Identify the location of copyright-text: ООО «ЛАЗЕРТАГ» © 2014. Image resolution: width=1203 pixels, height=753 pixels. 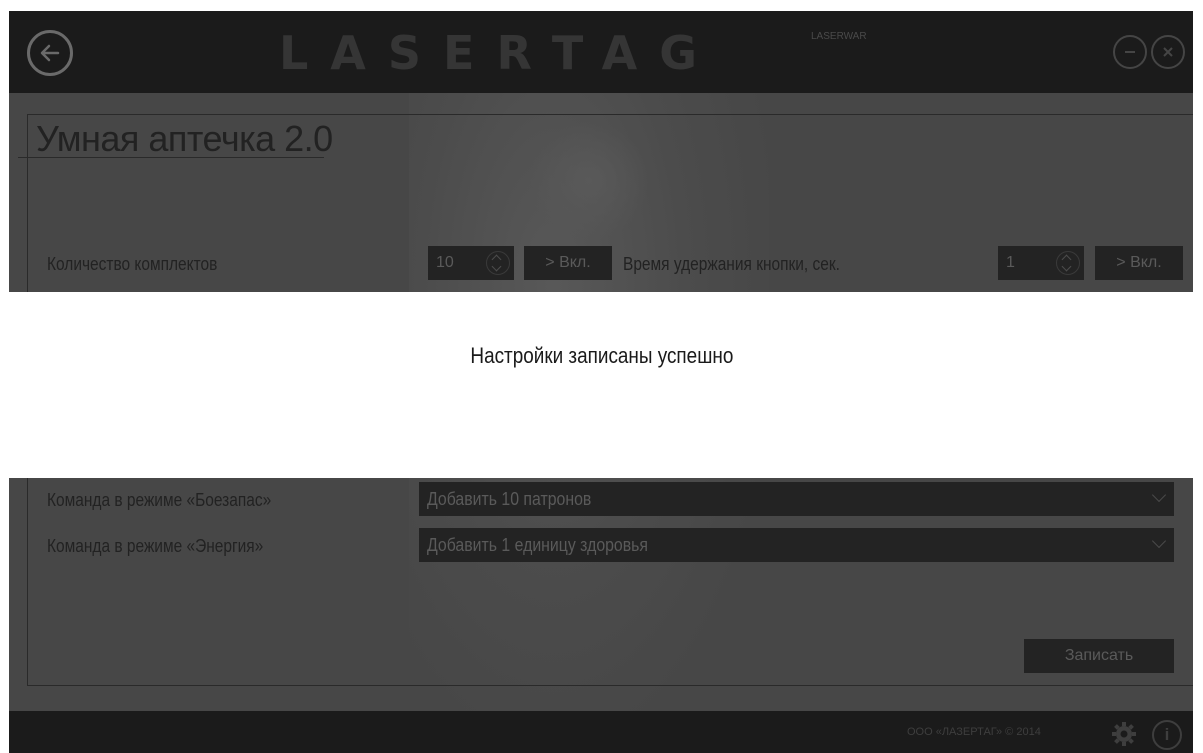
(974, 732).